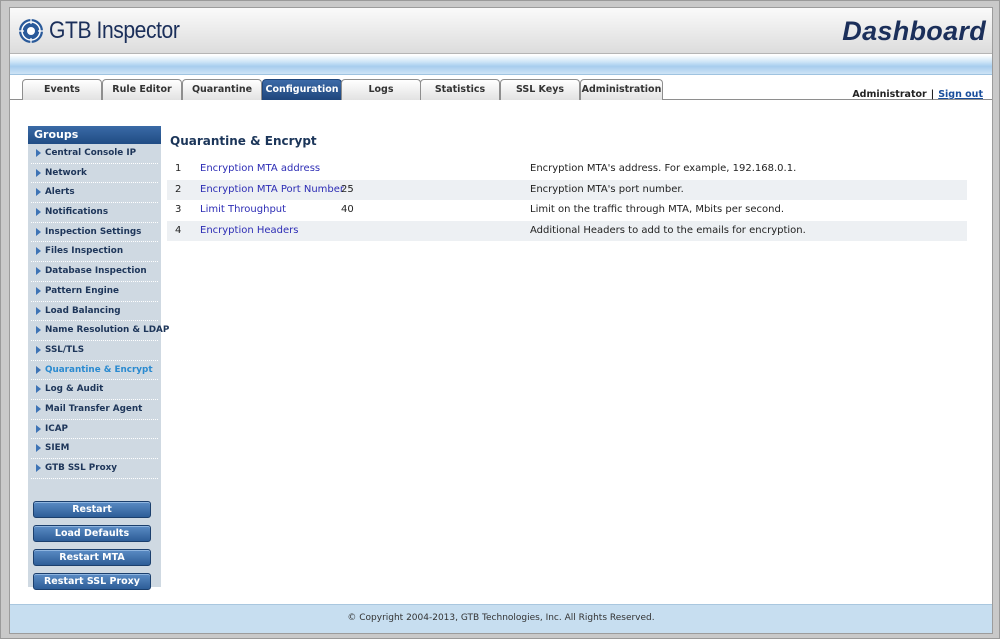  I want to click on sidebar-item: Mail Transfer Agent, so click(94, 410).